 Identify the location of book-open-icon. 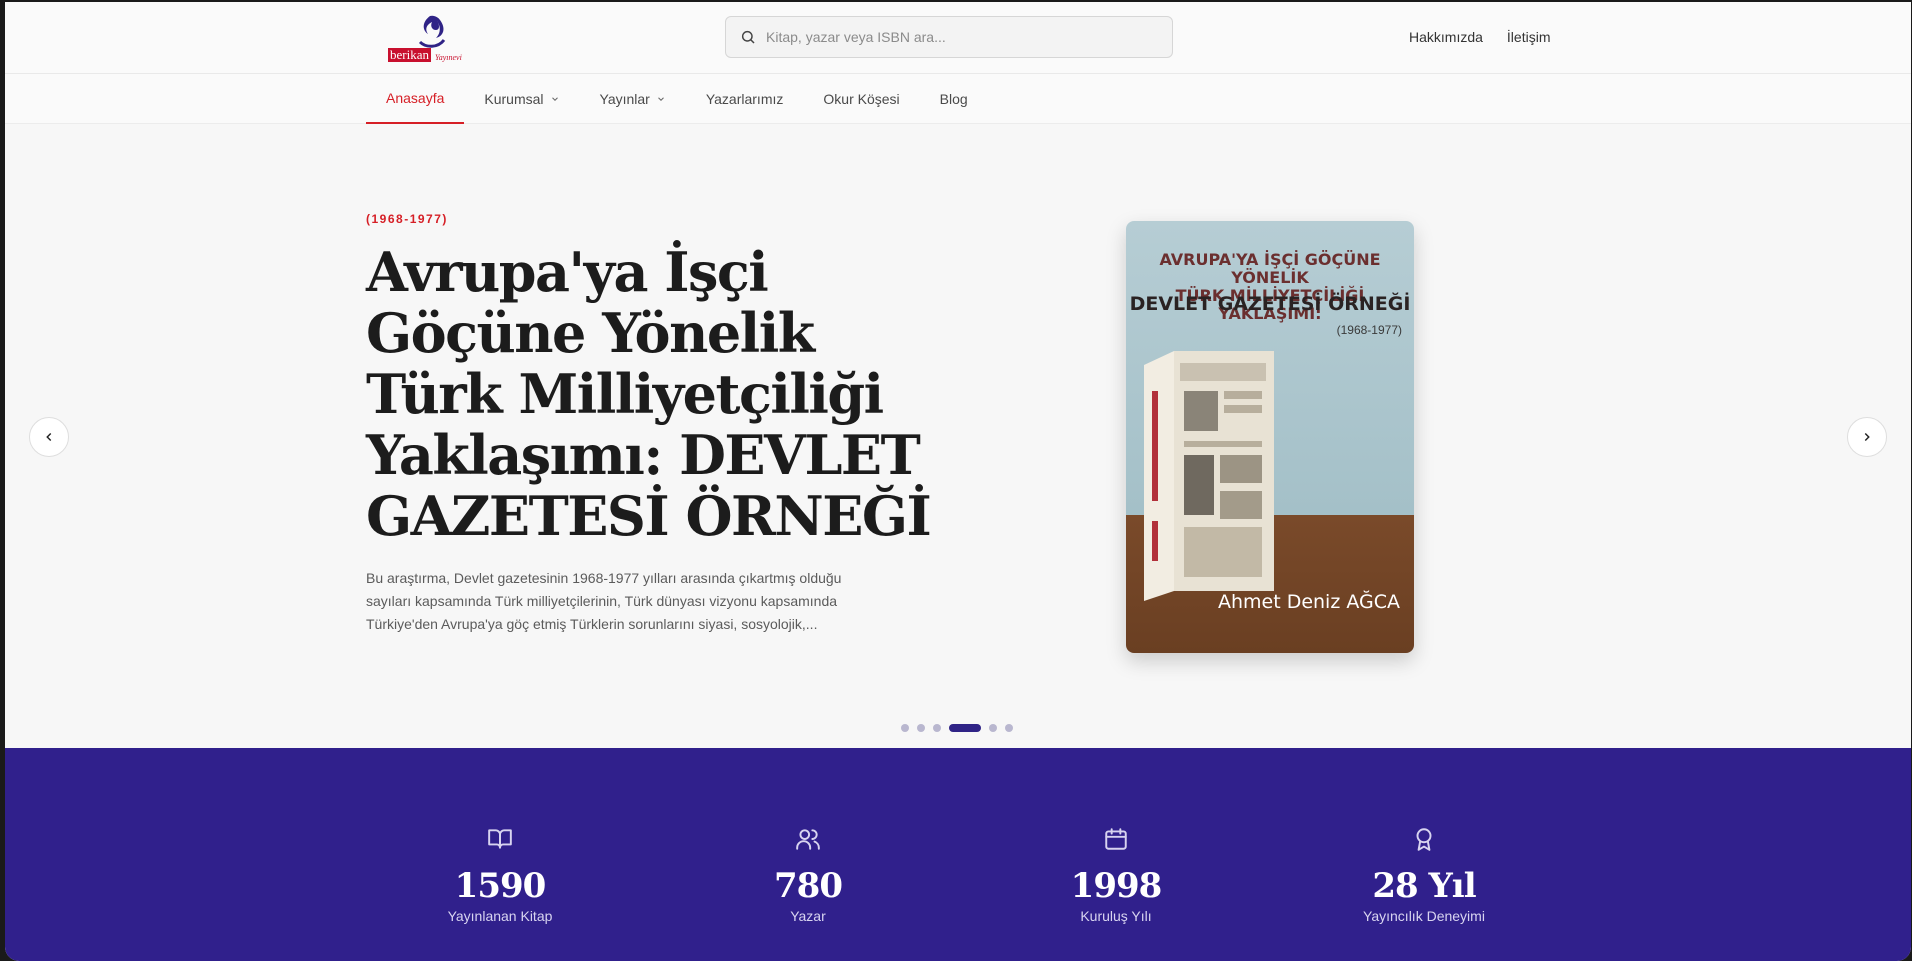
(500, 839).